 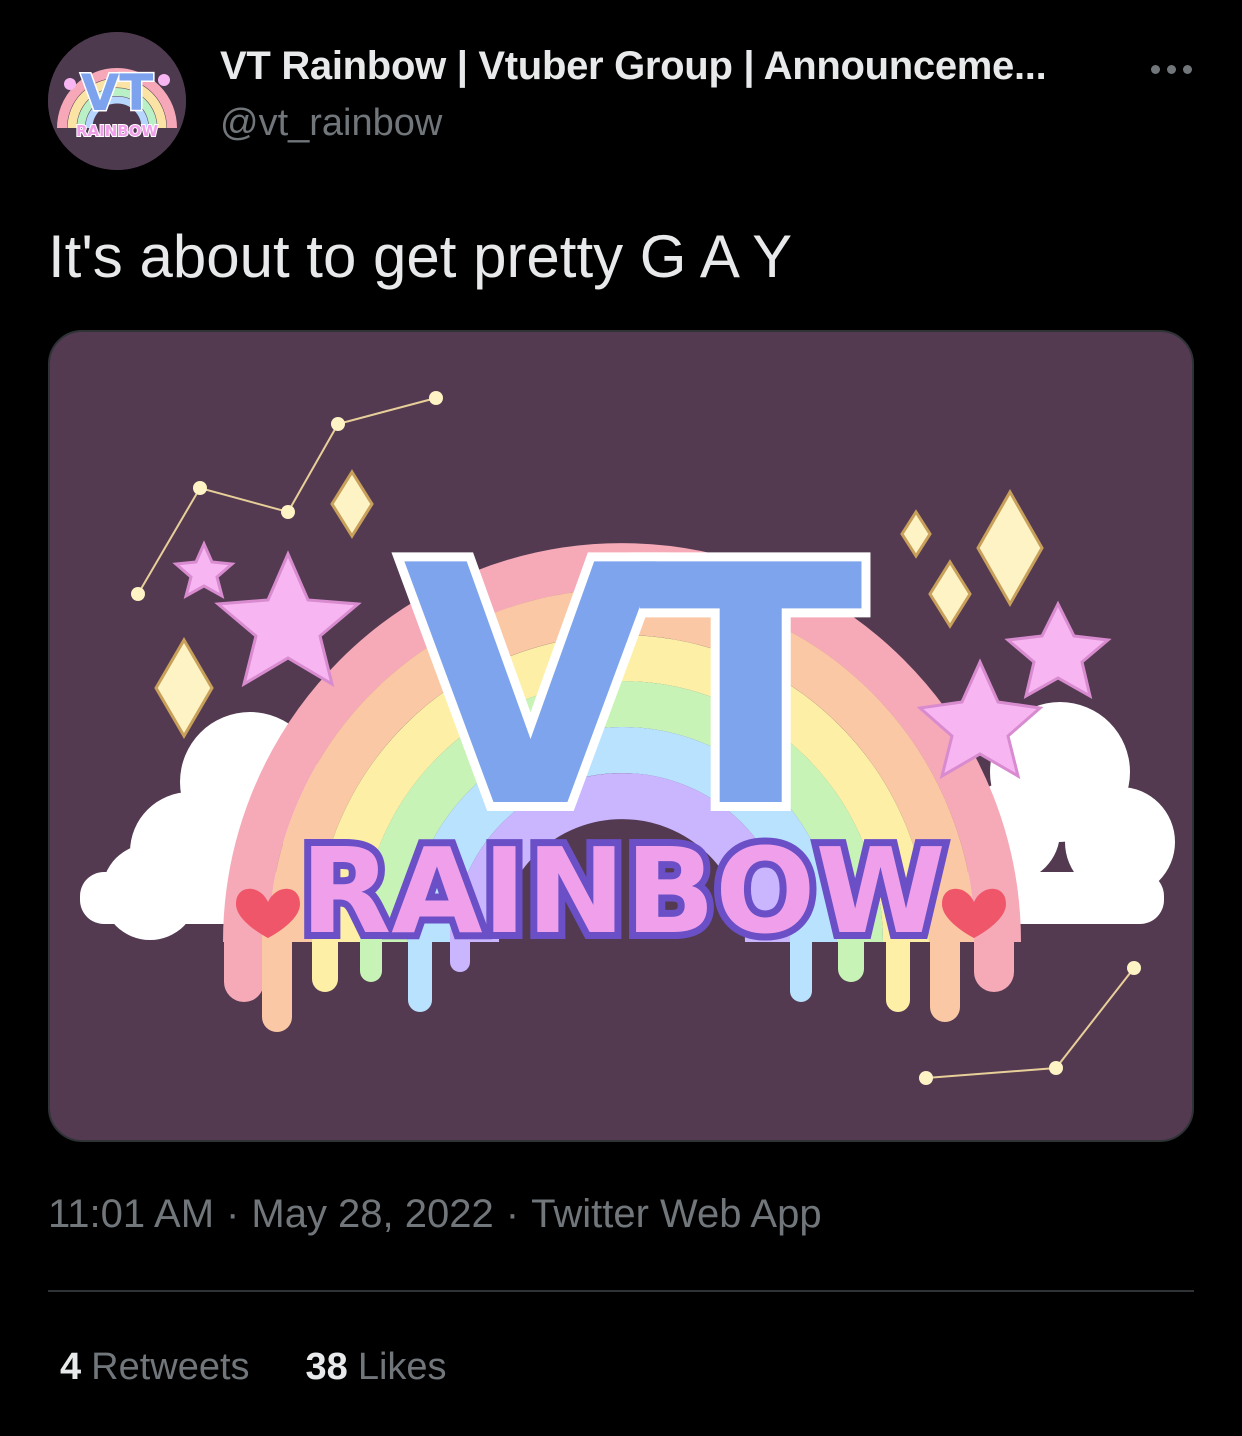 I want to click on avatar-logo-vt: VT, so click(x=117, y=93).